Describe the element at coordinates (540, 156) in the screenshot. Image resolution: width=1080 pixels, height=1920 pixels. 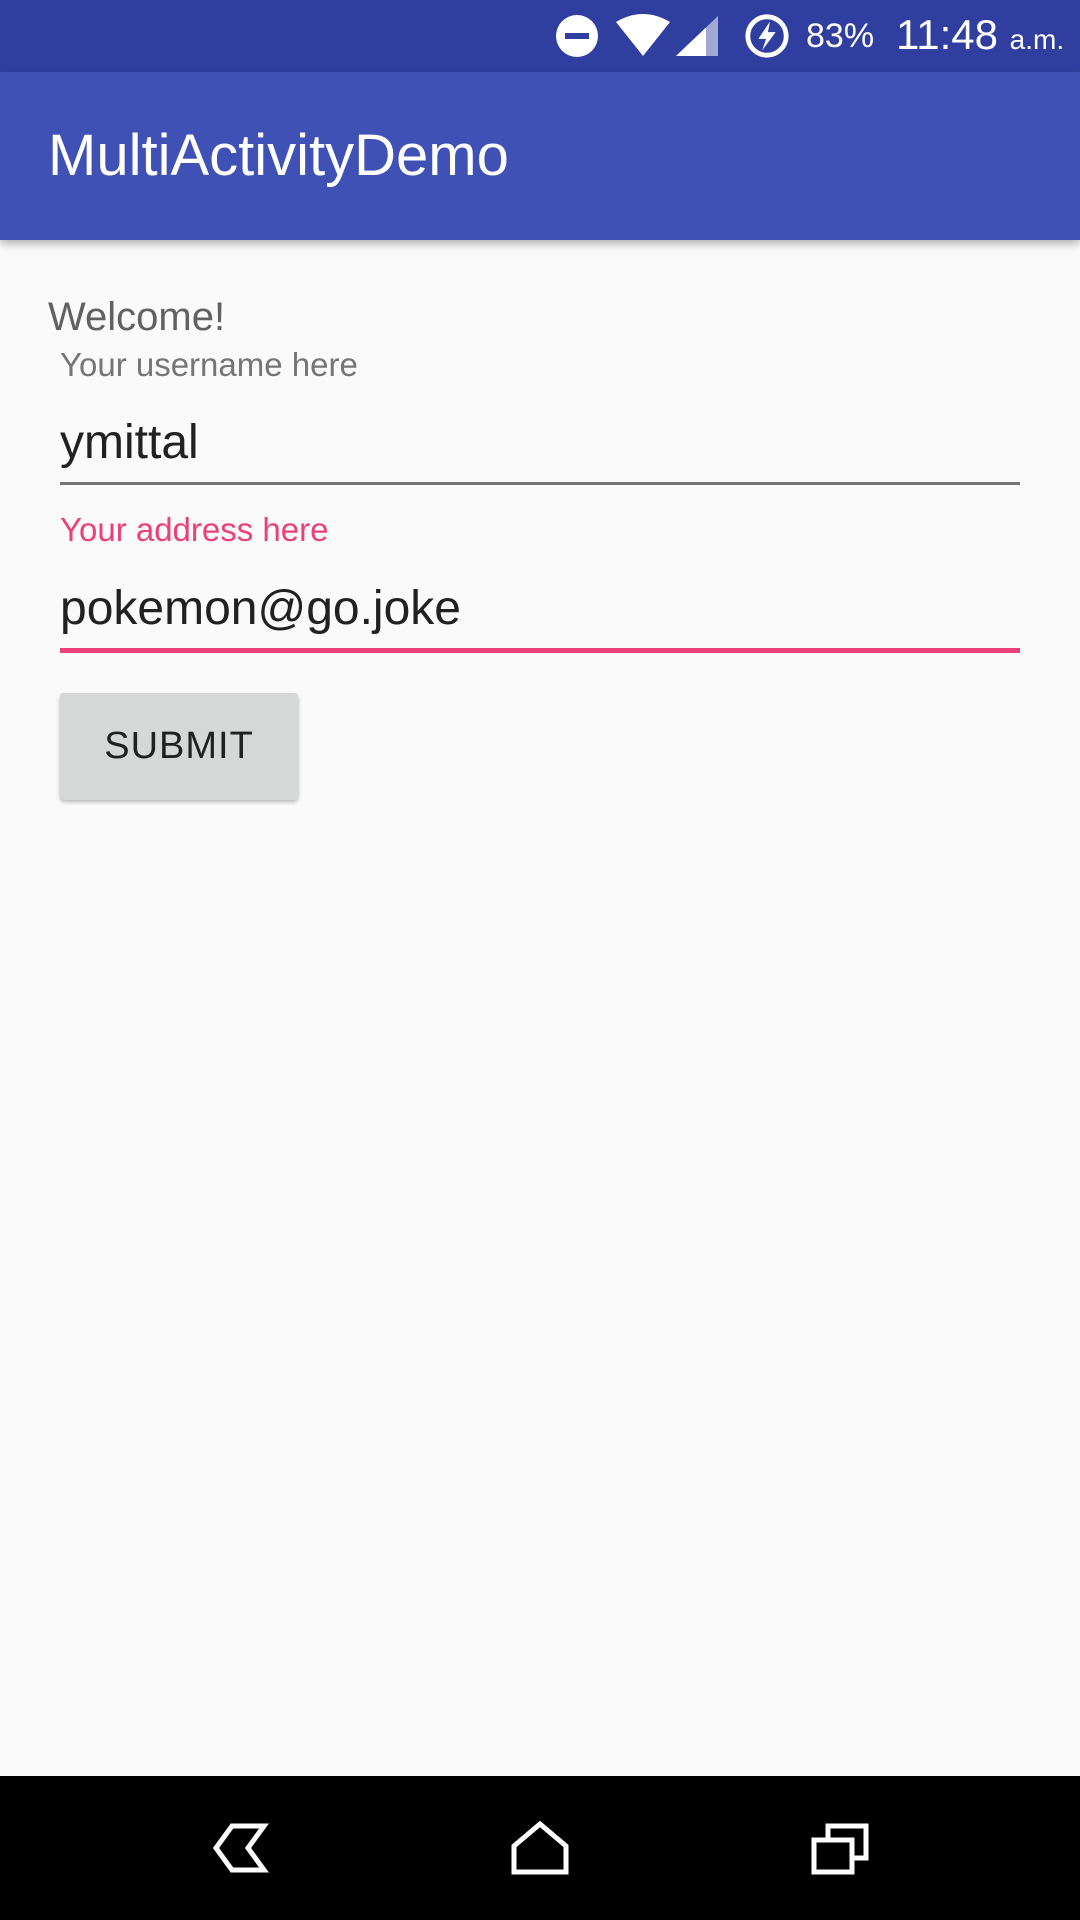
I see `app-bar: MultiActivityDemo` at that location.